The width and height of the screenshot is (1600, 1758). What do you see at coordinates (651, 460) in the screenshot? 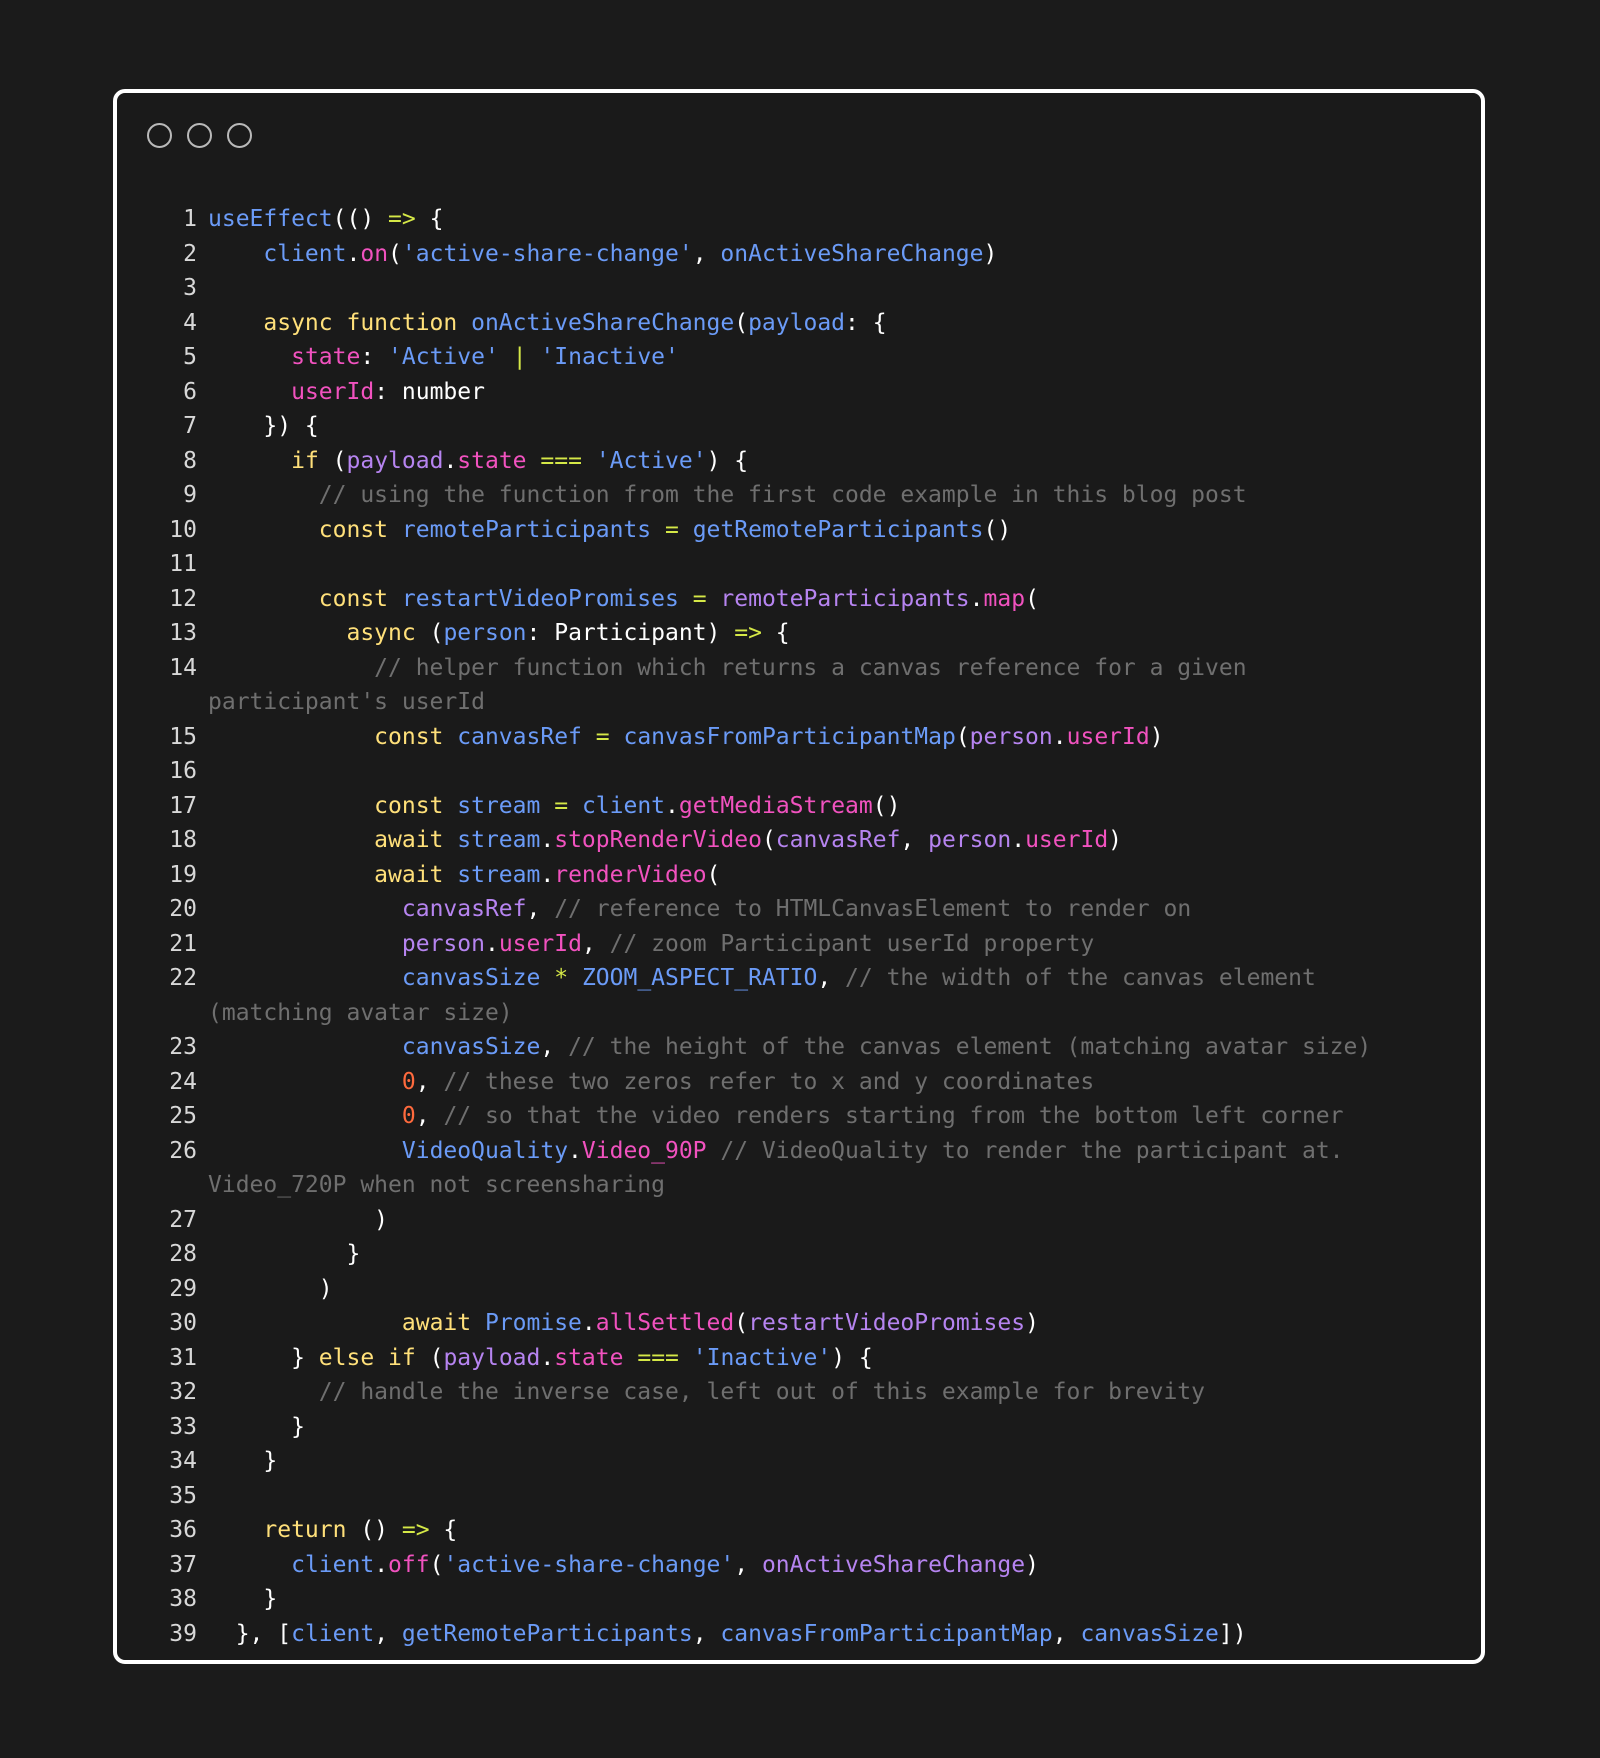
I see `code-token: 'Active'` at bounding box center [651, 460].